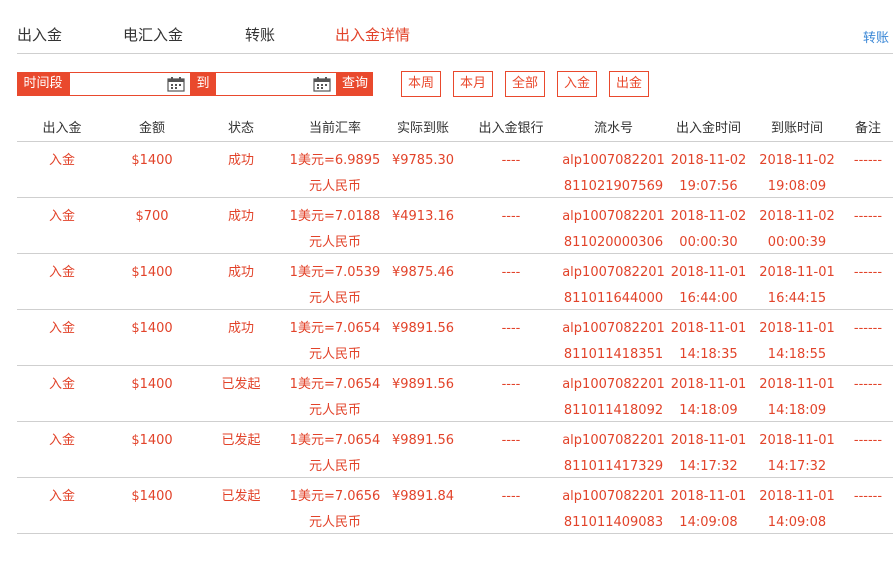 The image size is (893, 567). What do you see at coordinates (708, 127) in the screenshot?
I see `column-header: 出入金时间` at bounding box center [708, 127].